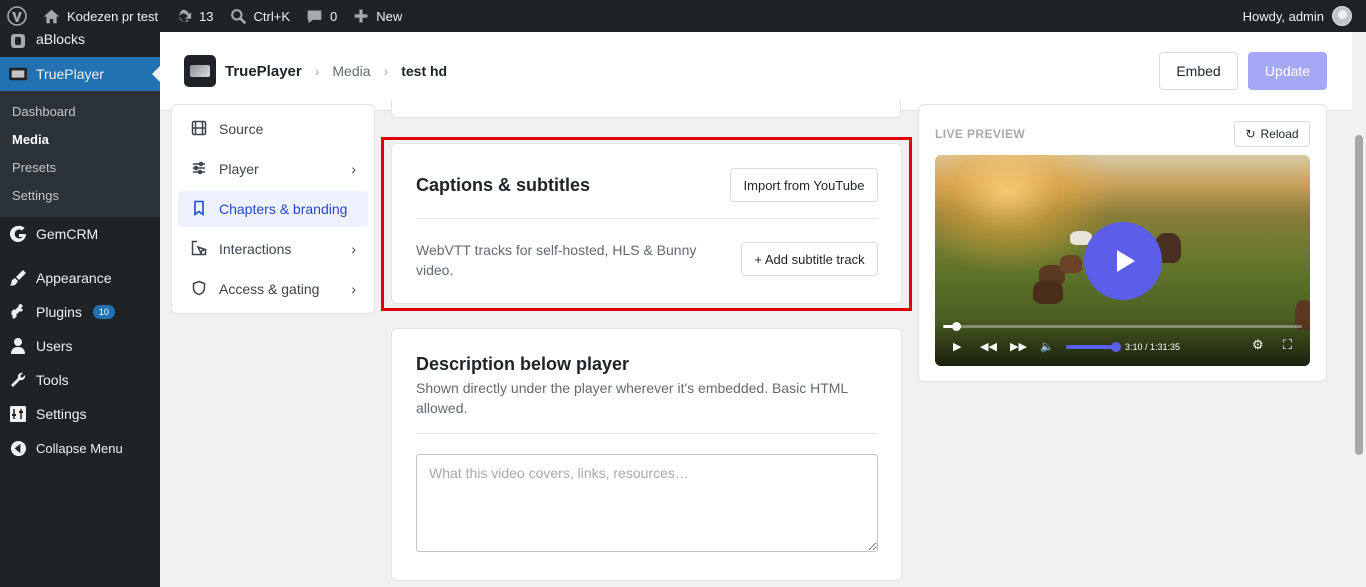 This screenshot has height=587, width=1366. I want to click on wordpress-icon, so click(17, 16).